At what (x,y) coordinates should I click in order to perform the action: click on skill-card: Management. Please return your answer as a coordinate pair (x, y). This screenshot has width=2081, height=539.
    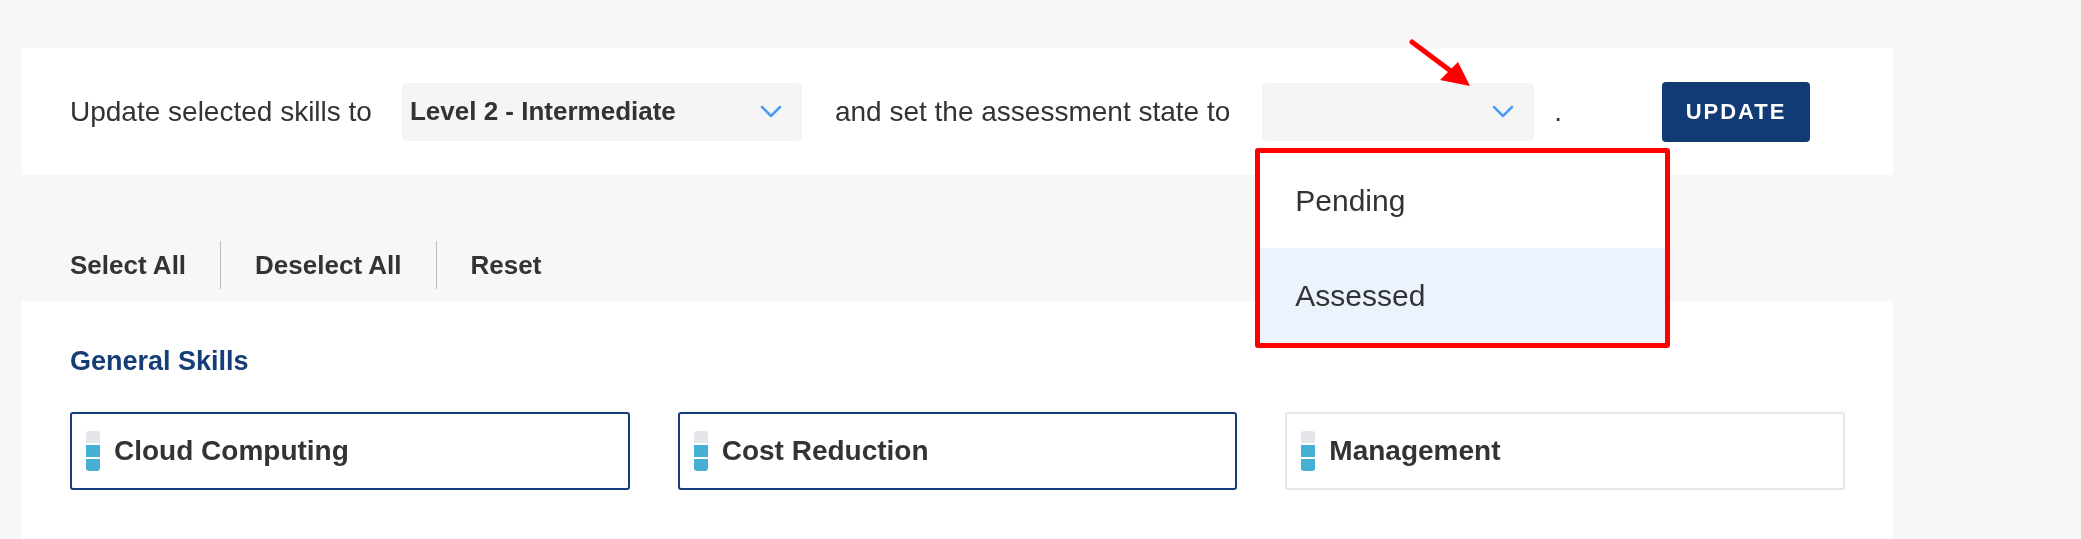
    Looking at the image, I should click on (1565, 450).